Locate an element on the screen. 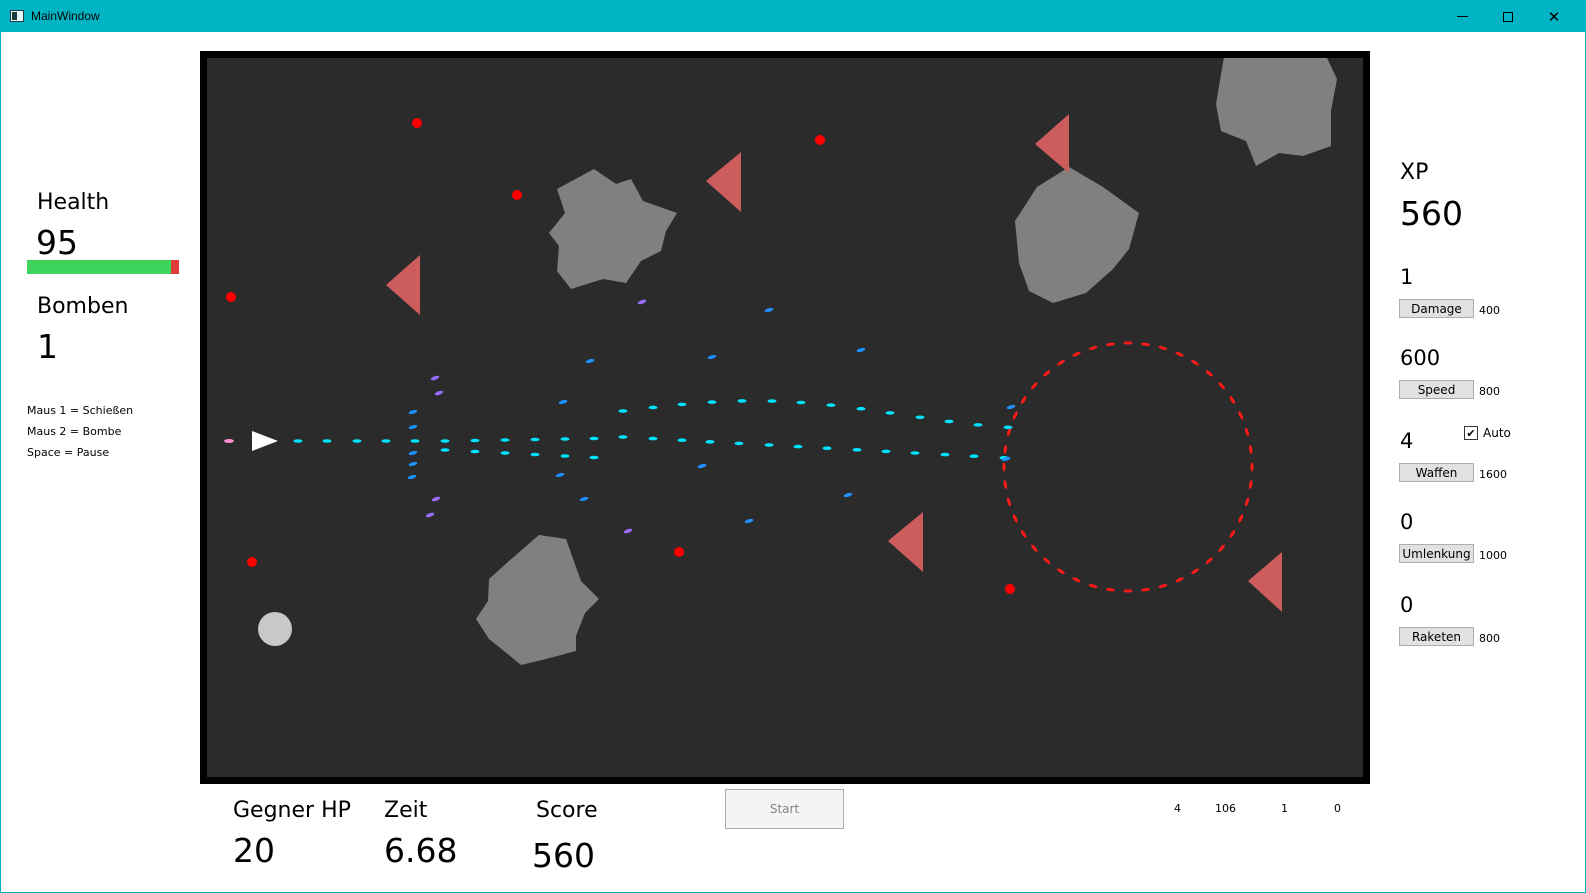  score-value: 560 is located at coordinates (563, 855).